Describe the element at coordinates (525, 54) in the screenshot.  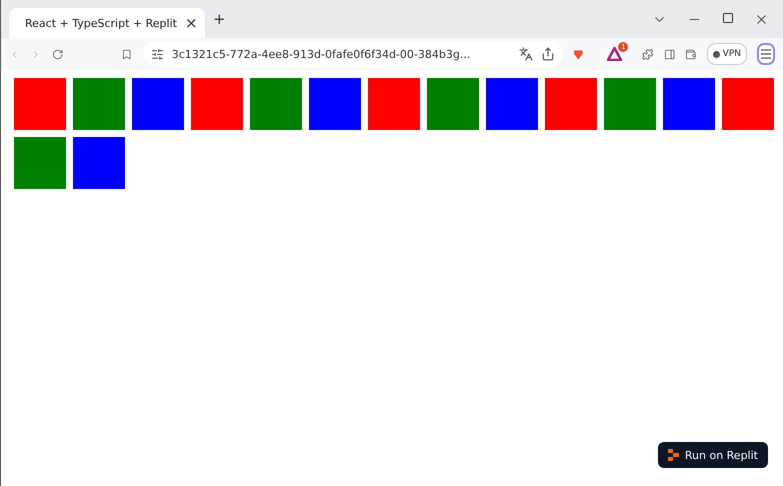
I see `translate-icon` at that location.